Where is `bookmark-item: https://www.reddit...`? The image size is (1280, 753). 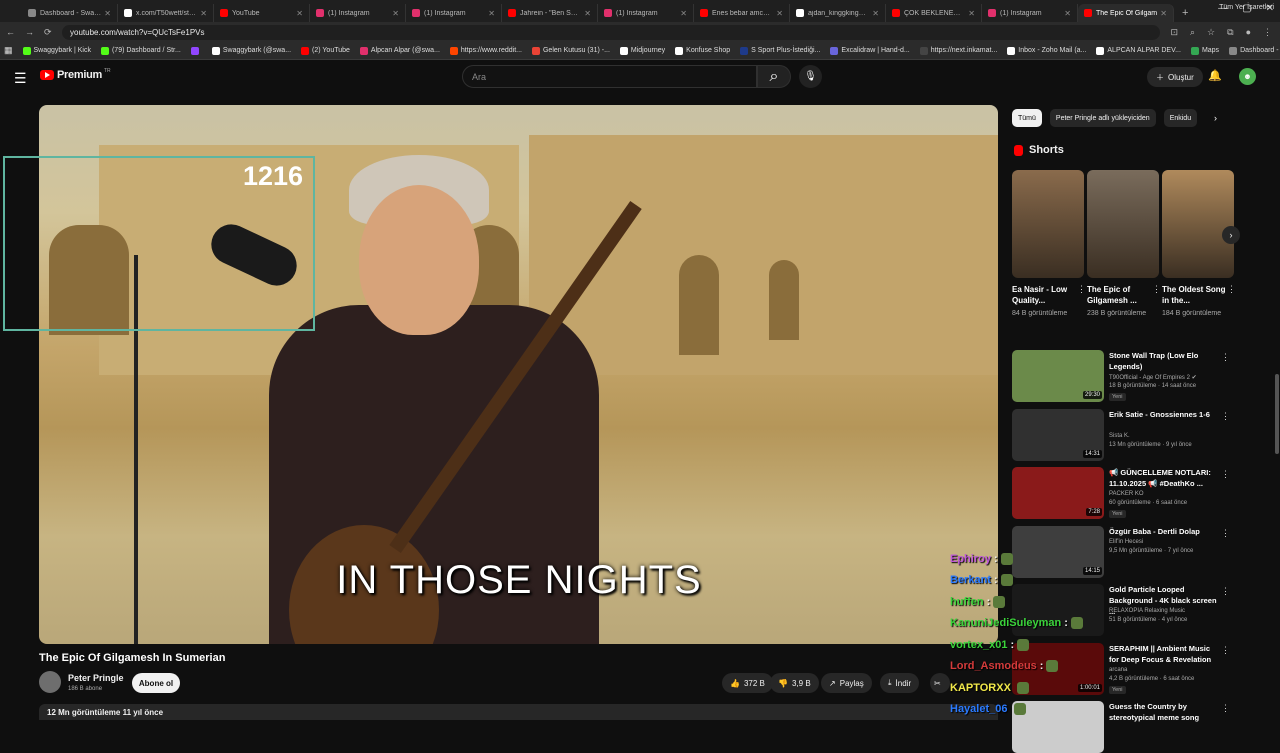
bookmark-item: https://www.reddit... is located at coordinates (485, 50).